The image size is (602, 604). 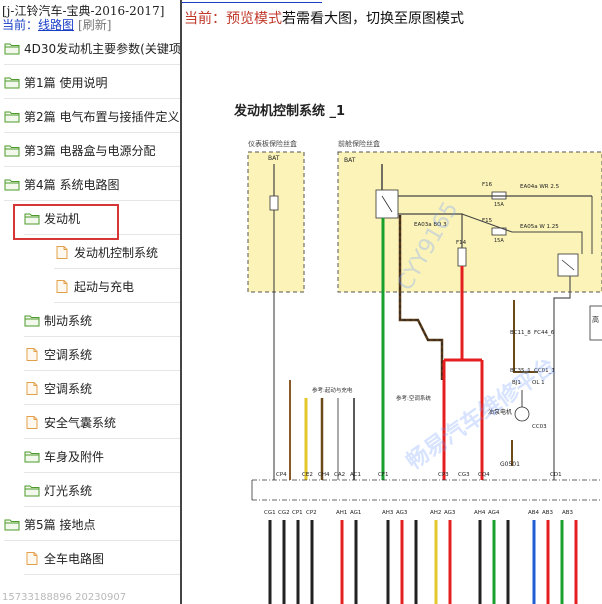 I want to click on tree-item: 发动机控制系统, so click(x=117, y=252).